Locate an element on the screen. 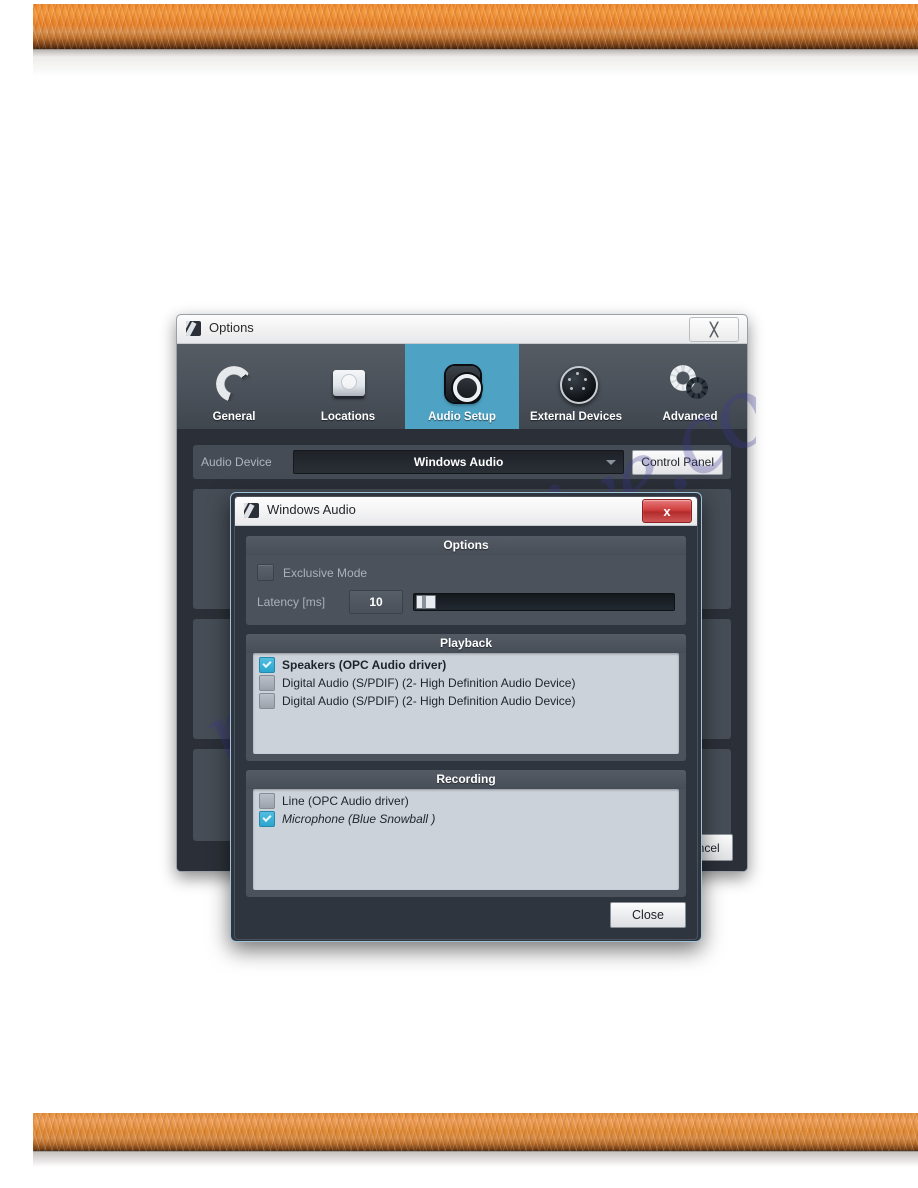 The image size is (918, 1188). recording-group-header: Recording is located at coordinates (466, 779).